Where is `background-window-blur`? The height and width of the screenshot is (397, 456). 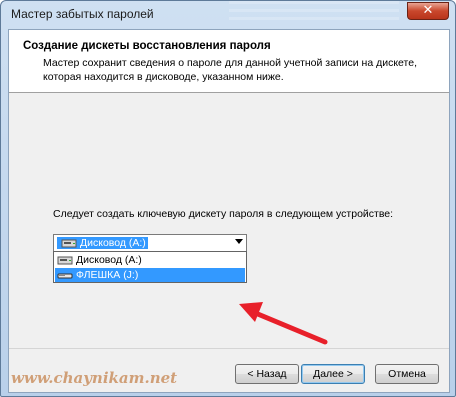 background-window-blur is located at coordinates (314, 13).